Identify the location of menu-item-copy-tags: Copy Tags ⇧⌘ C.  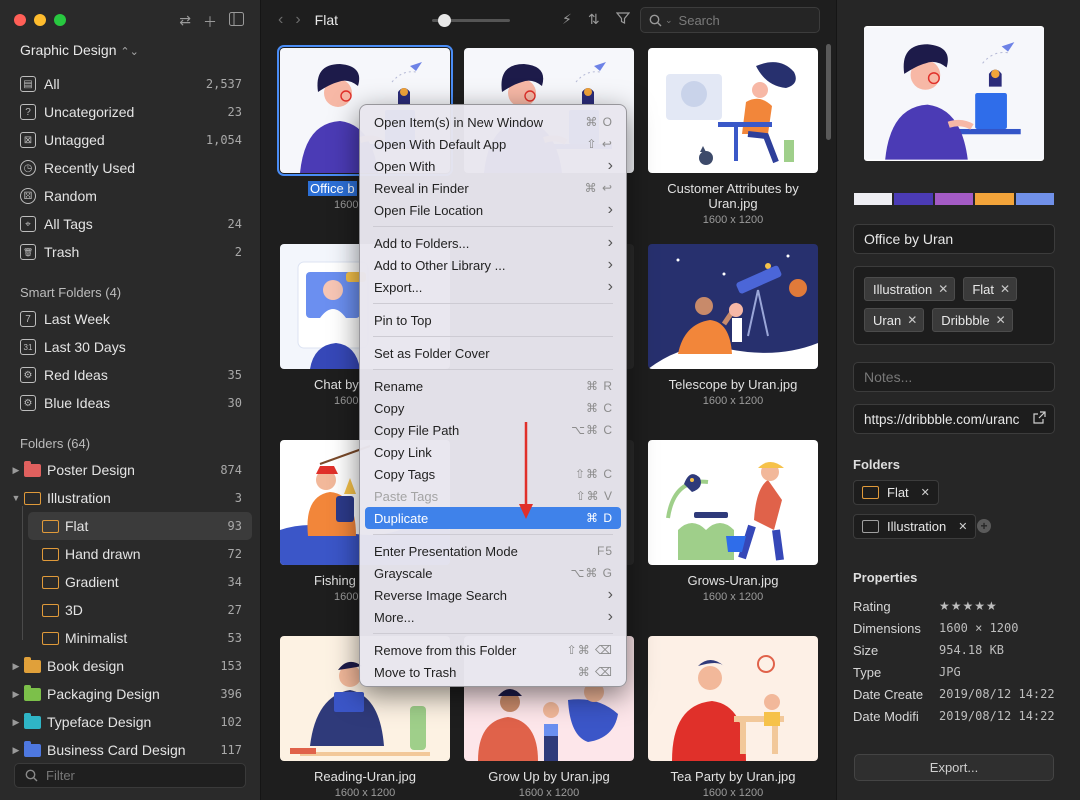
(493, 474).